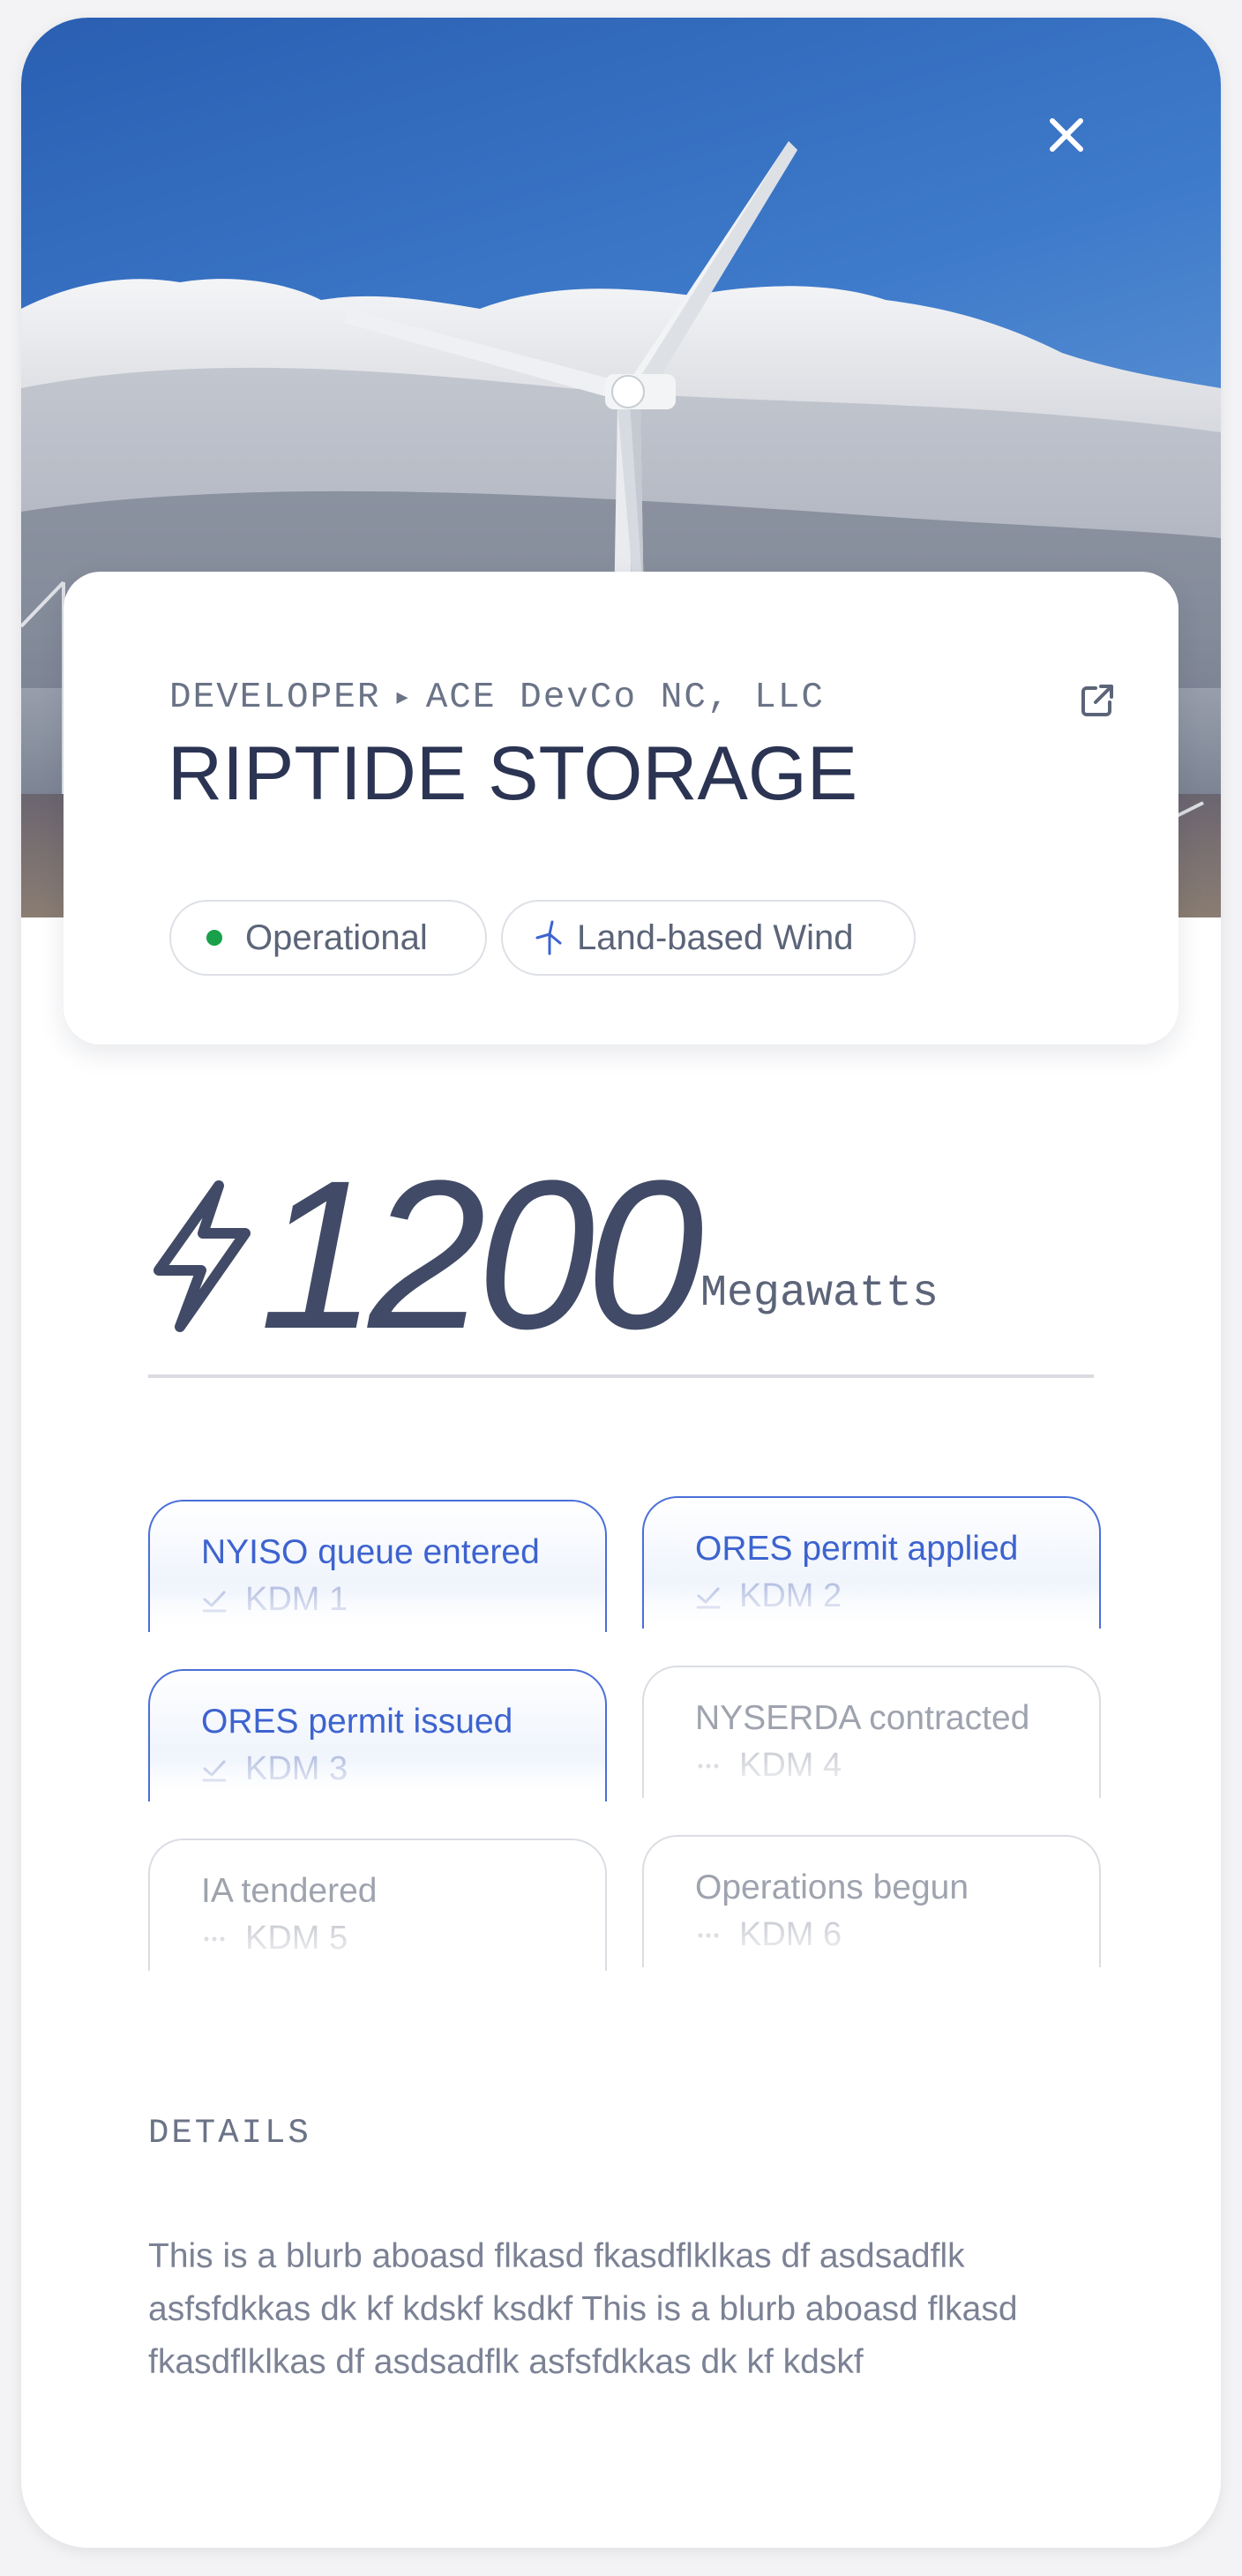  What do you see at coordinates (370, 1552) in the screenshot?
I see `milestone-title: NYISO queue entered` at bounding box center [370, 1552].